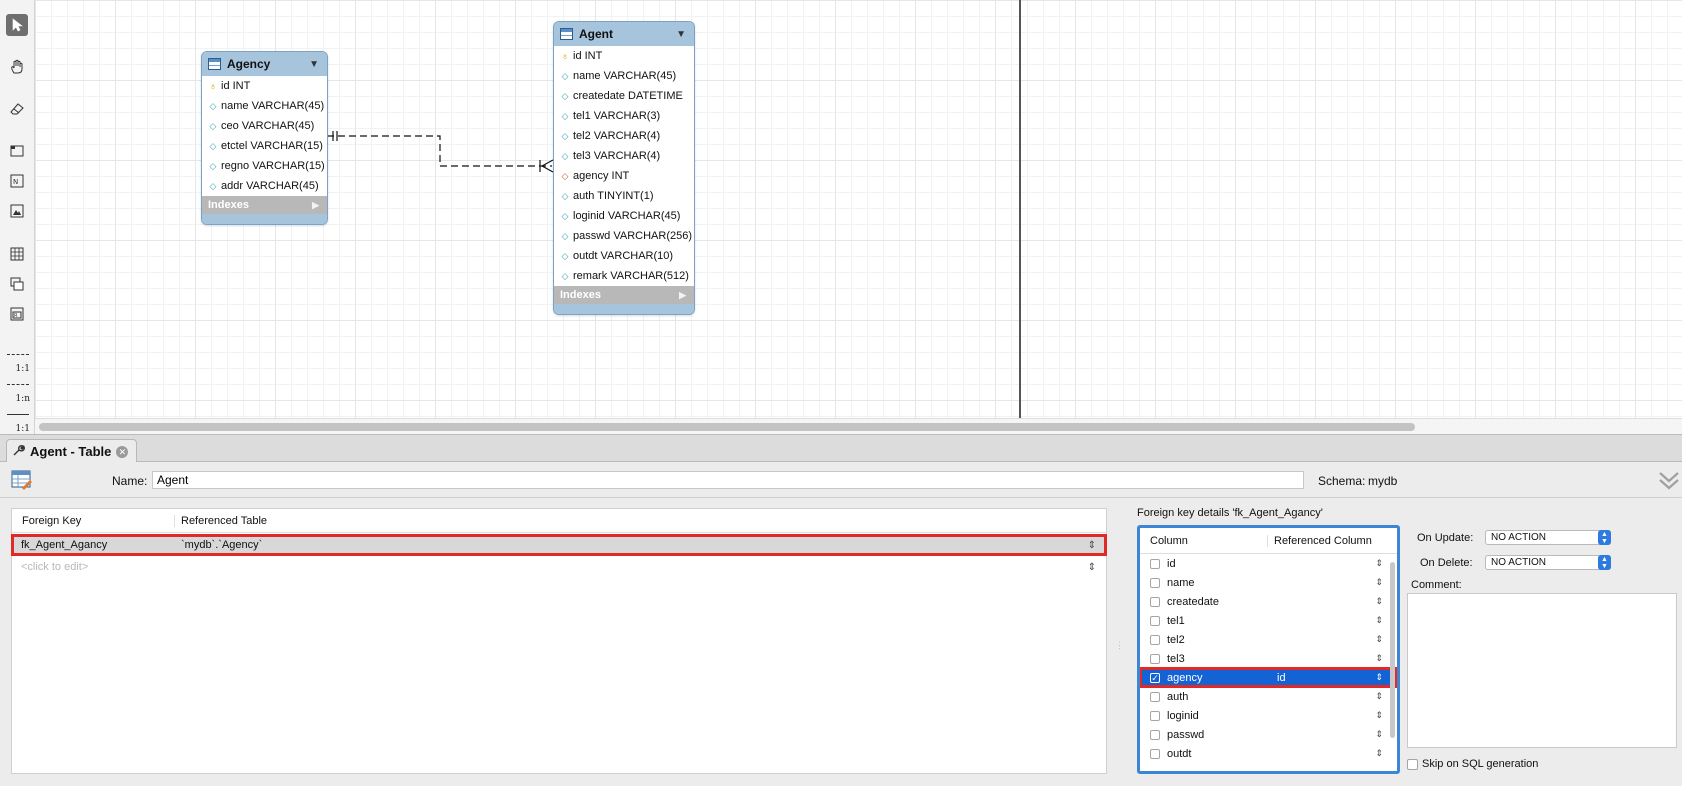 This screenshot has height=786, width=1682. What do you see at coordinates (1669, 480) in the screenshot?
I see `collapse-chevrons-icon` at bounding box center [1669, 480].